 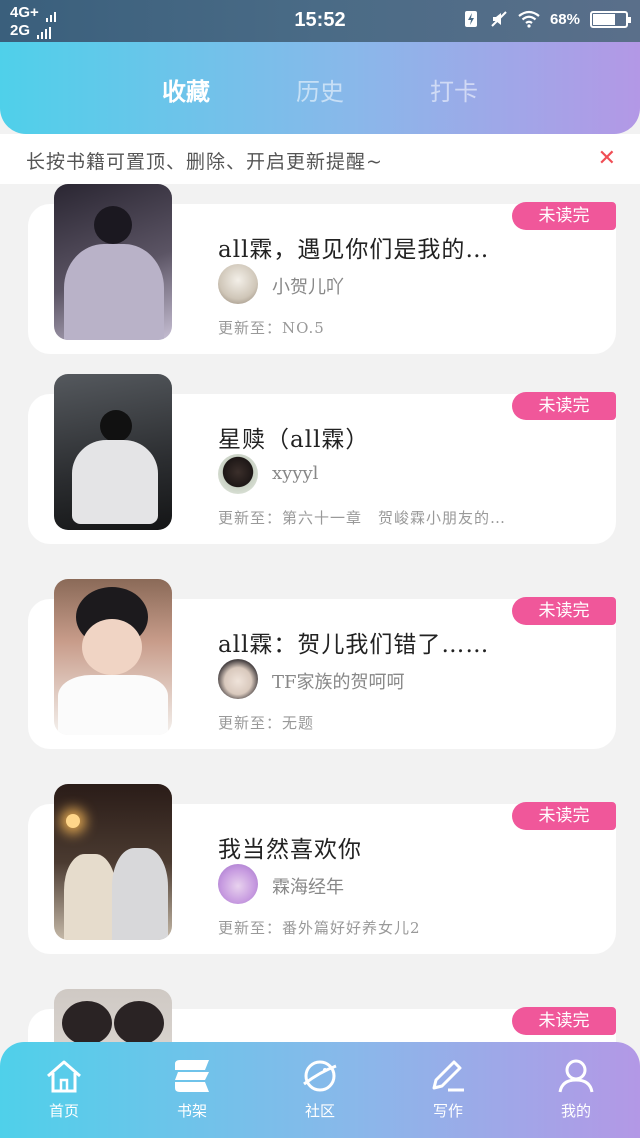 What do you see at coordinates (295, 473) in the screenshot?
I see `author-name: xyyyl` at bounding box center [295, 473].